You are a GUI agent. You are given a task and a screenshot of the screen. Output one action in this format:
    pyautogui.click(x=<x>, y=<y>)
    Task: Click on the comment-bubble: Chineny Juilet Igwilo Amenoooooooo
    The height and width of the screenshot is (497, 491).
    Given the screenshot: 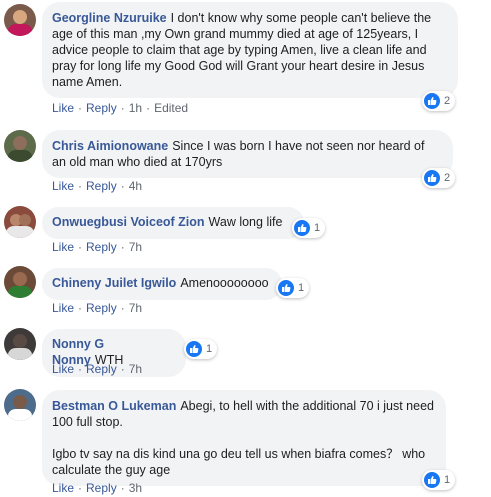 What is the action you would take?
    pyautogui.click(x=162, y=284)
    